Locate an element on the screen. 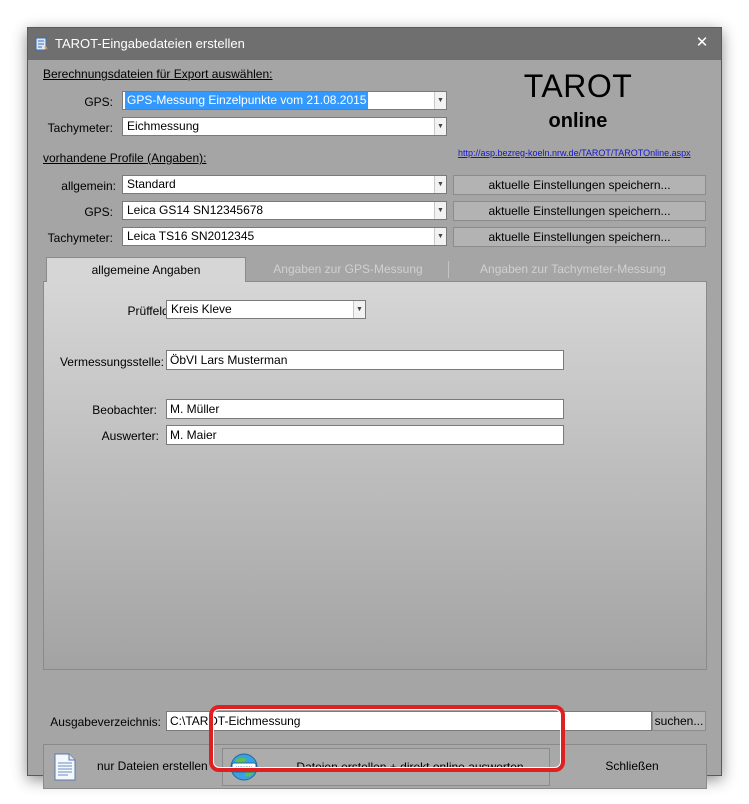 The height and width of the screenshot is (804, 749). prueffeld-value: Kreis Kleve is located at coordinates (201, 309).